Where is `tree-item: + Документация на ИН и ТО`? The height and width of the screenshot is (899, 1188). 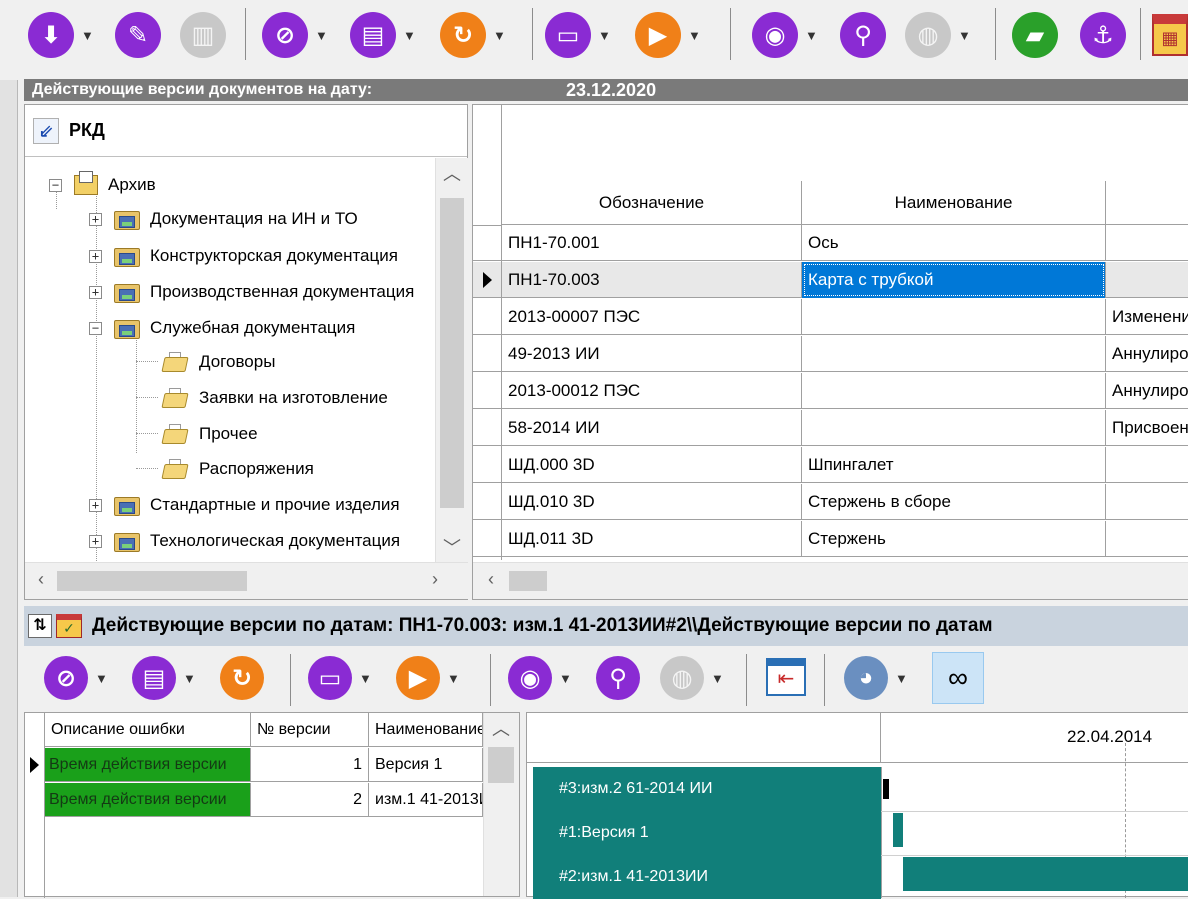 tree-item: + Документация на ИН и ТО is located at coordinates (223, 219).